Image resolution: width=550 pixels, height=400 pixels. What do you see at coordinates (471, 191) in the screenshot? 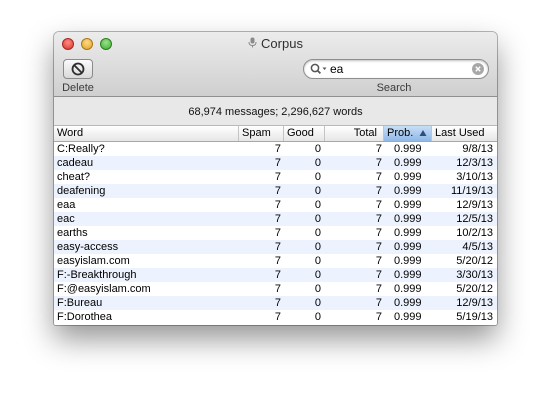
I see `last-used-cell: 11/19/13` at bounding box center [471, 191].